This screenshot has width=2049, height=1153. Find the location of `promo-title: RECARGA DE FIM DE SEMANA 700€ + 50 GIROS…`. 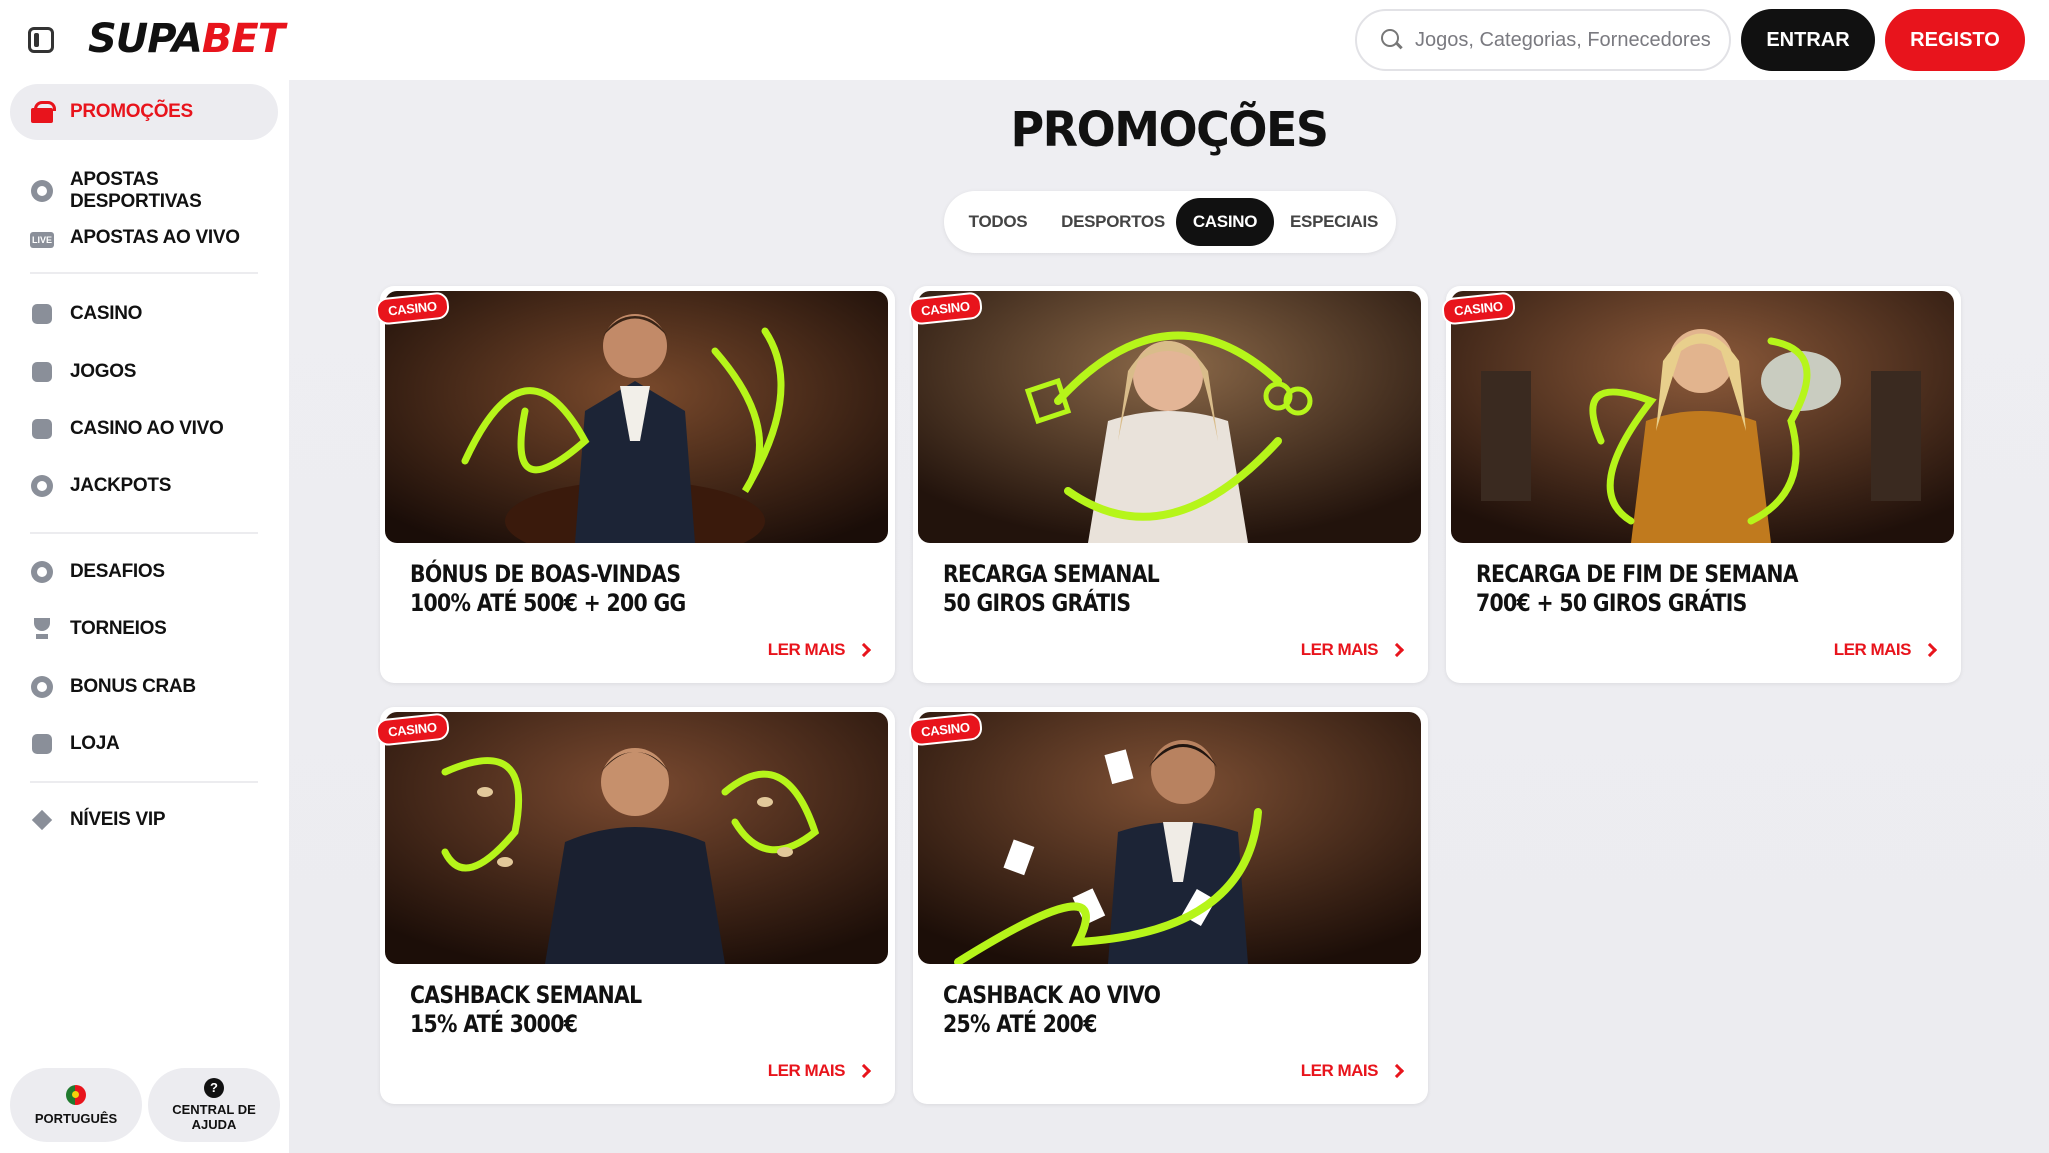

promo-title: RECARGA DE FIM DE SEMANA 700€ + 50 GIROS… is located at coordinates (1637, 589).